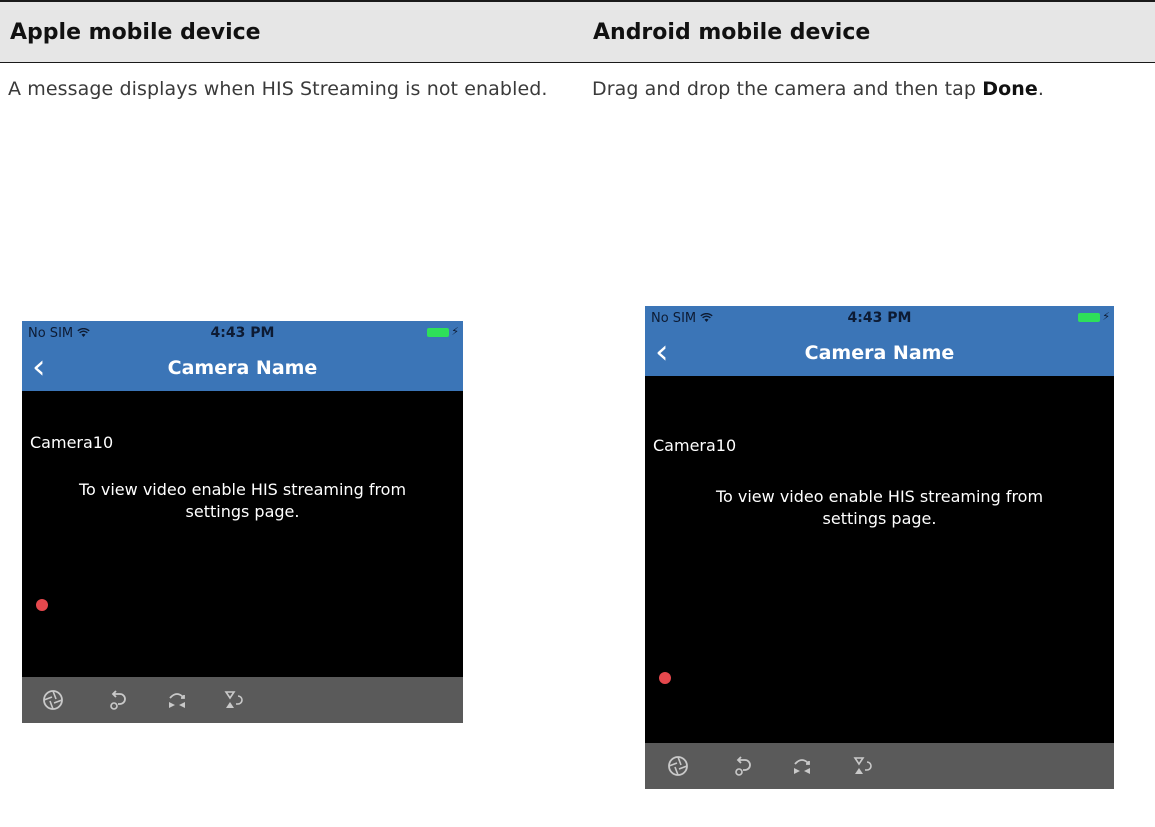 Image resolution: width=1155 pixels, height=827 pixels. Describe the element at coordinates (135, 32) in the screenshot. I see `apple-heading: Apple mobile device` at that location.